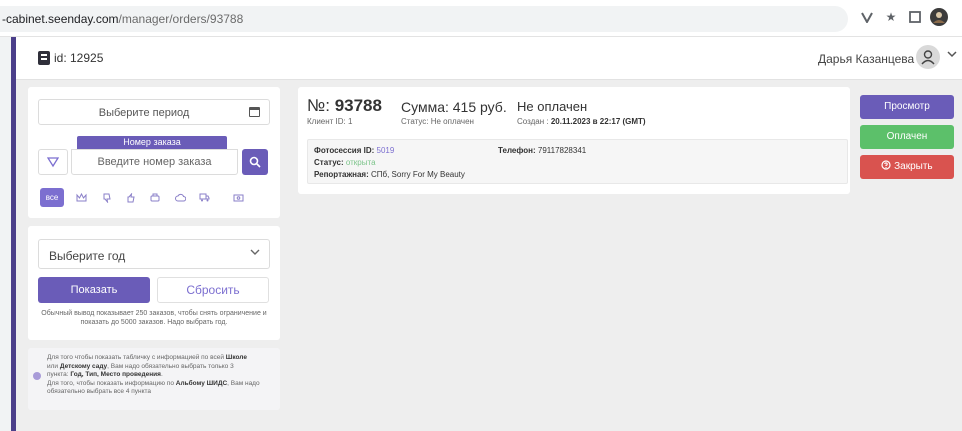 The width and height of the screenshot is (962, 431). Describe the element at coordinates (939, 17) in the screenshot. I see `profile-icon` at that location.